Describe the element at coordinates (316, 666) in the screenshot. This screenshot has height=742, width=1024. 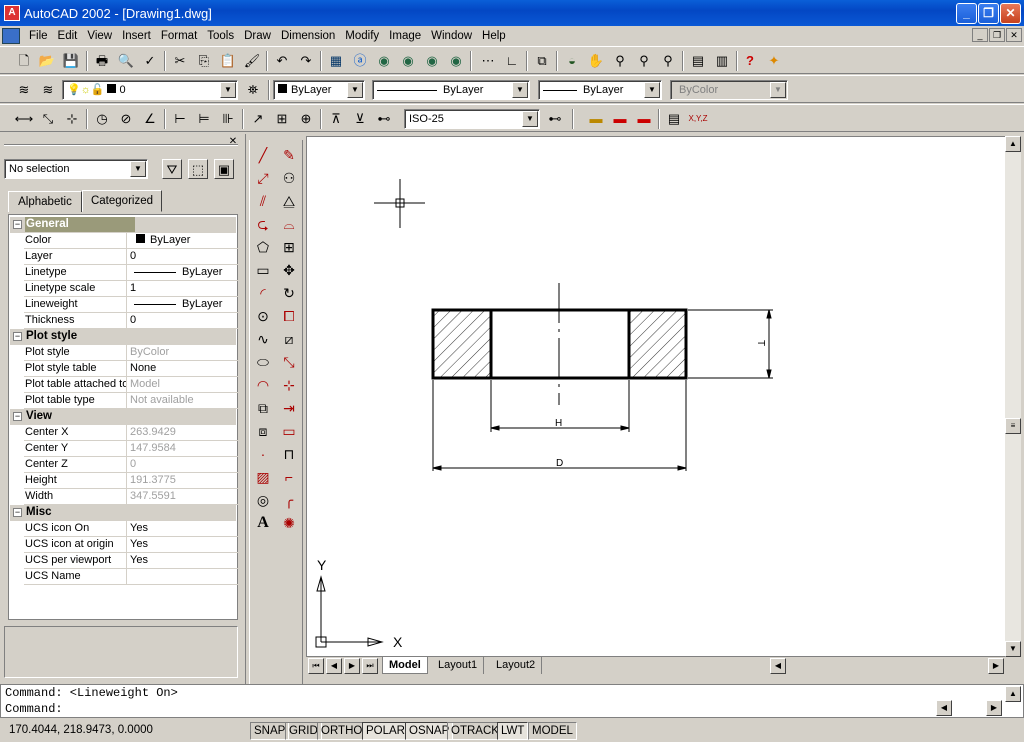
I see `first-tab-icon: ⏮` at that location.